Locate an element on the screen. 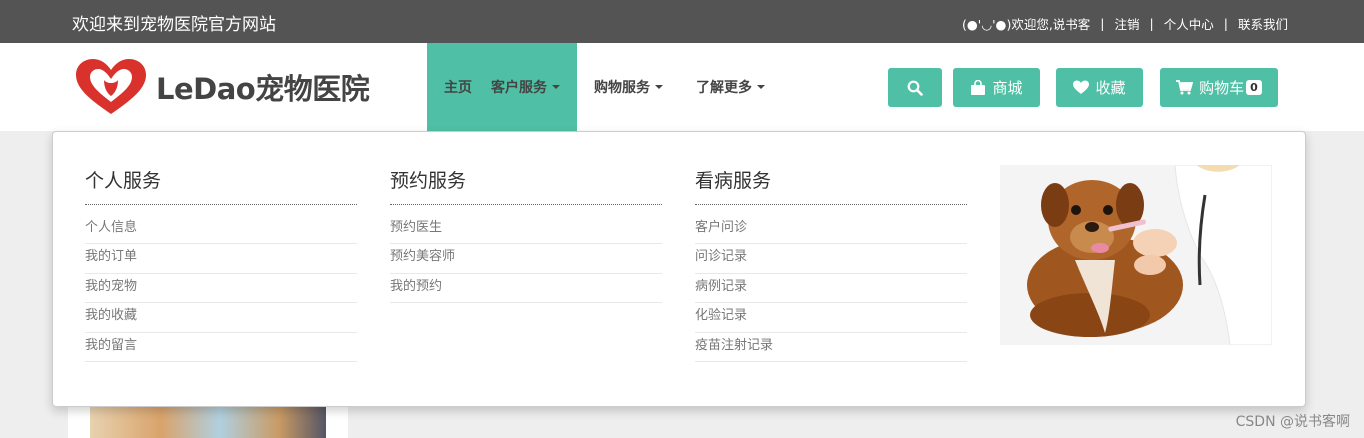 The image size is (1364, 438). menu-item: 我的订单 is located at coordinates (221, 259).